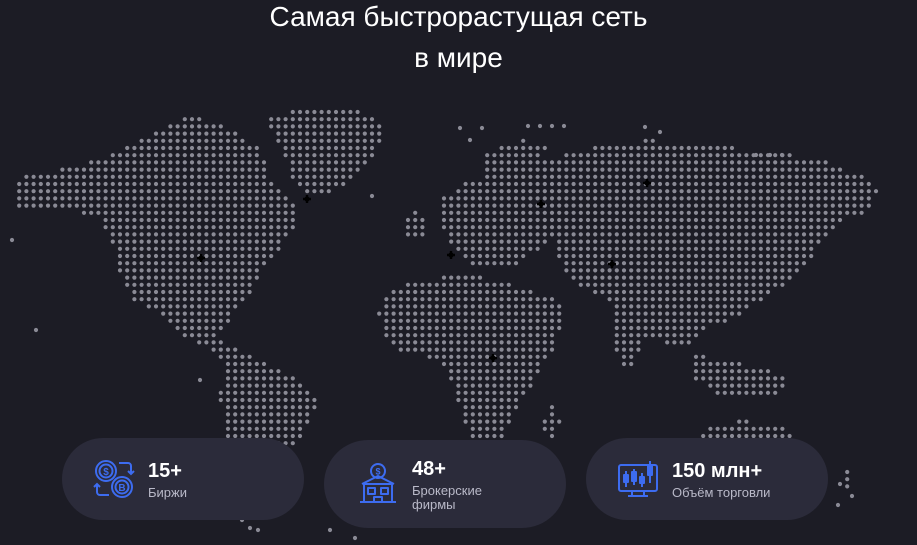 This screenshot has width=917, height=545. Describe the element at coordinates (121, 488) in the screenshot. I see `svg-text: B` at that location.